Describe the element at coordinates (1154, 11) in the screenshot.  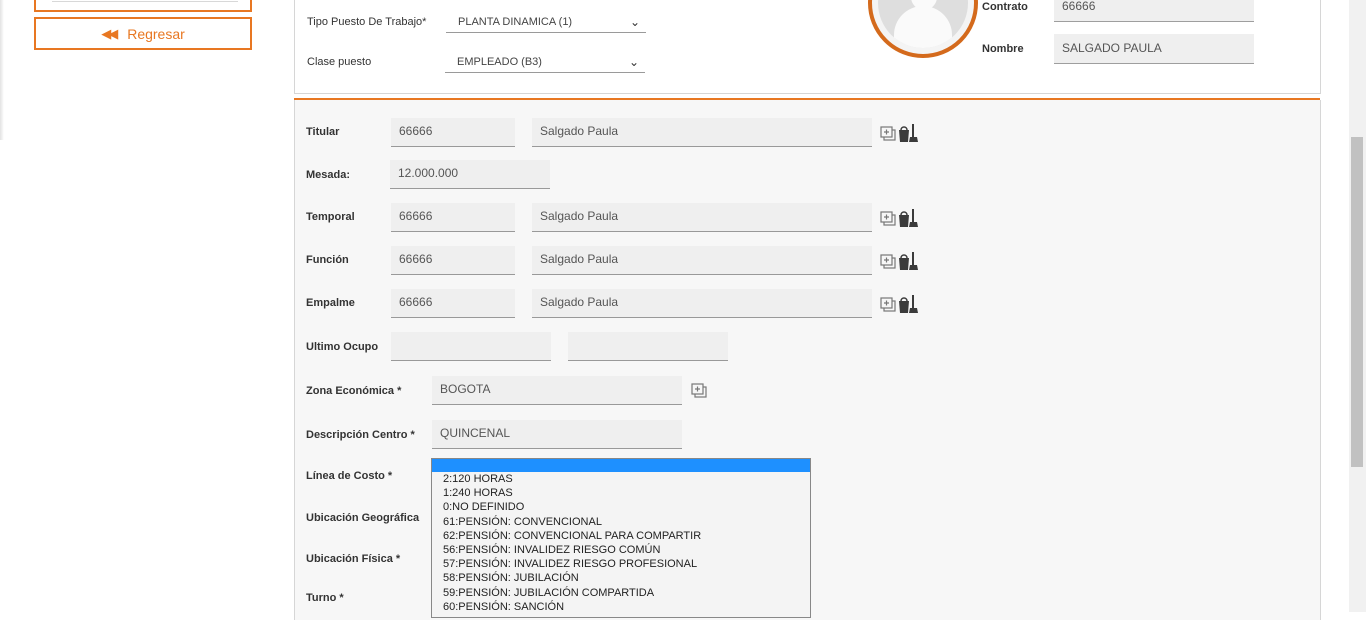
I see `contrato-field: 66666` at that location.